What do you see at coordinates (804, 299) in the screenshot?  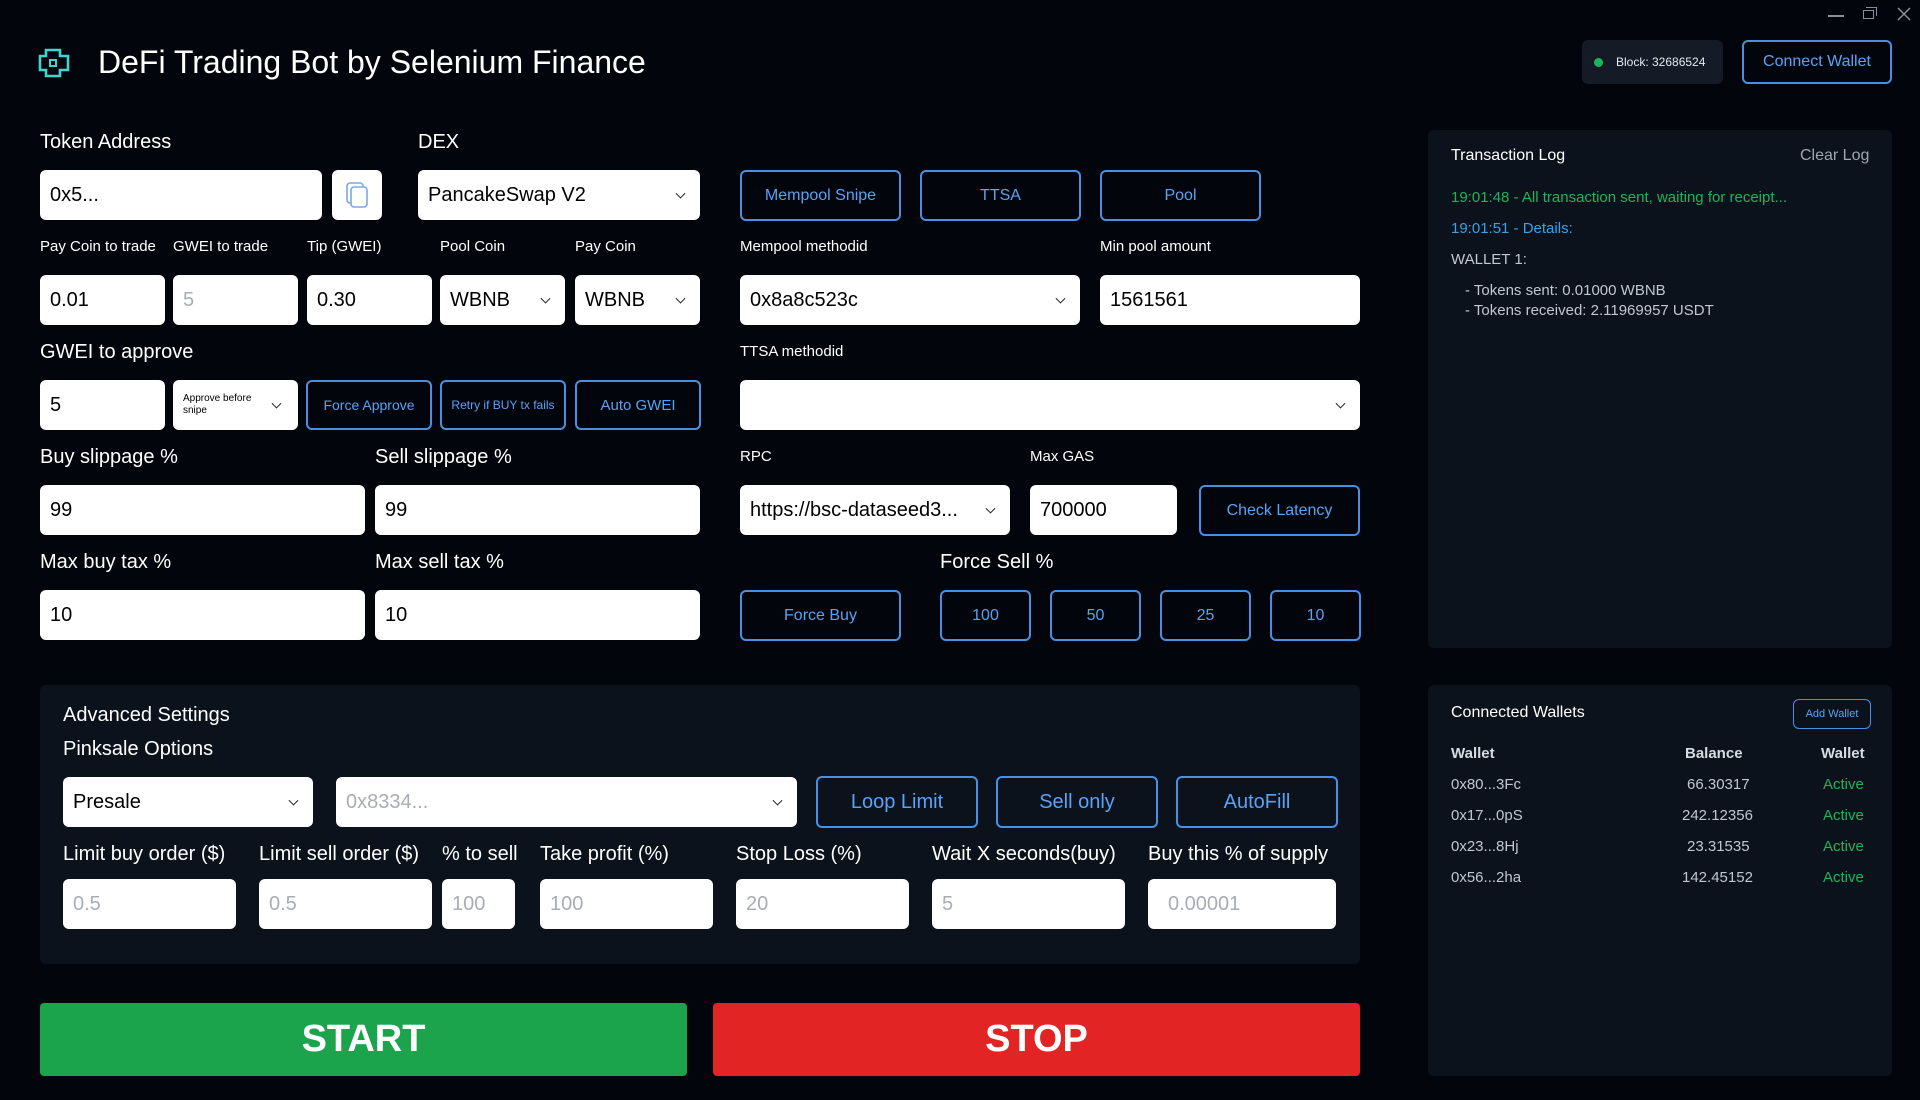 I see `mempool-methodid-value: 0x8a8c523c` at bounding box center [804, 299].